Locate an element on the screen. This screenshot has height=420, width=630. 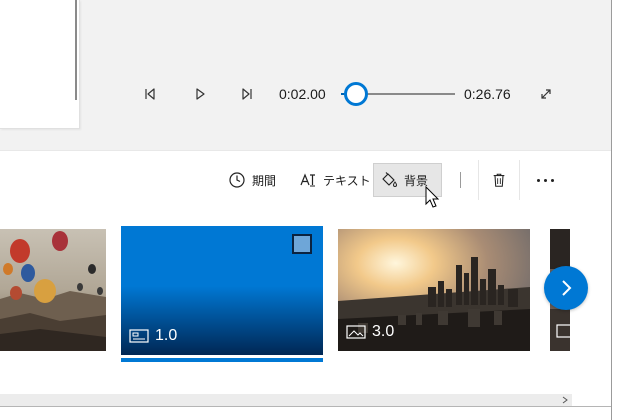
total-time: 0:26.76 is located at coordinates (487, 94).